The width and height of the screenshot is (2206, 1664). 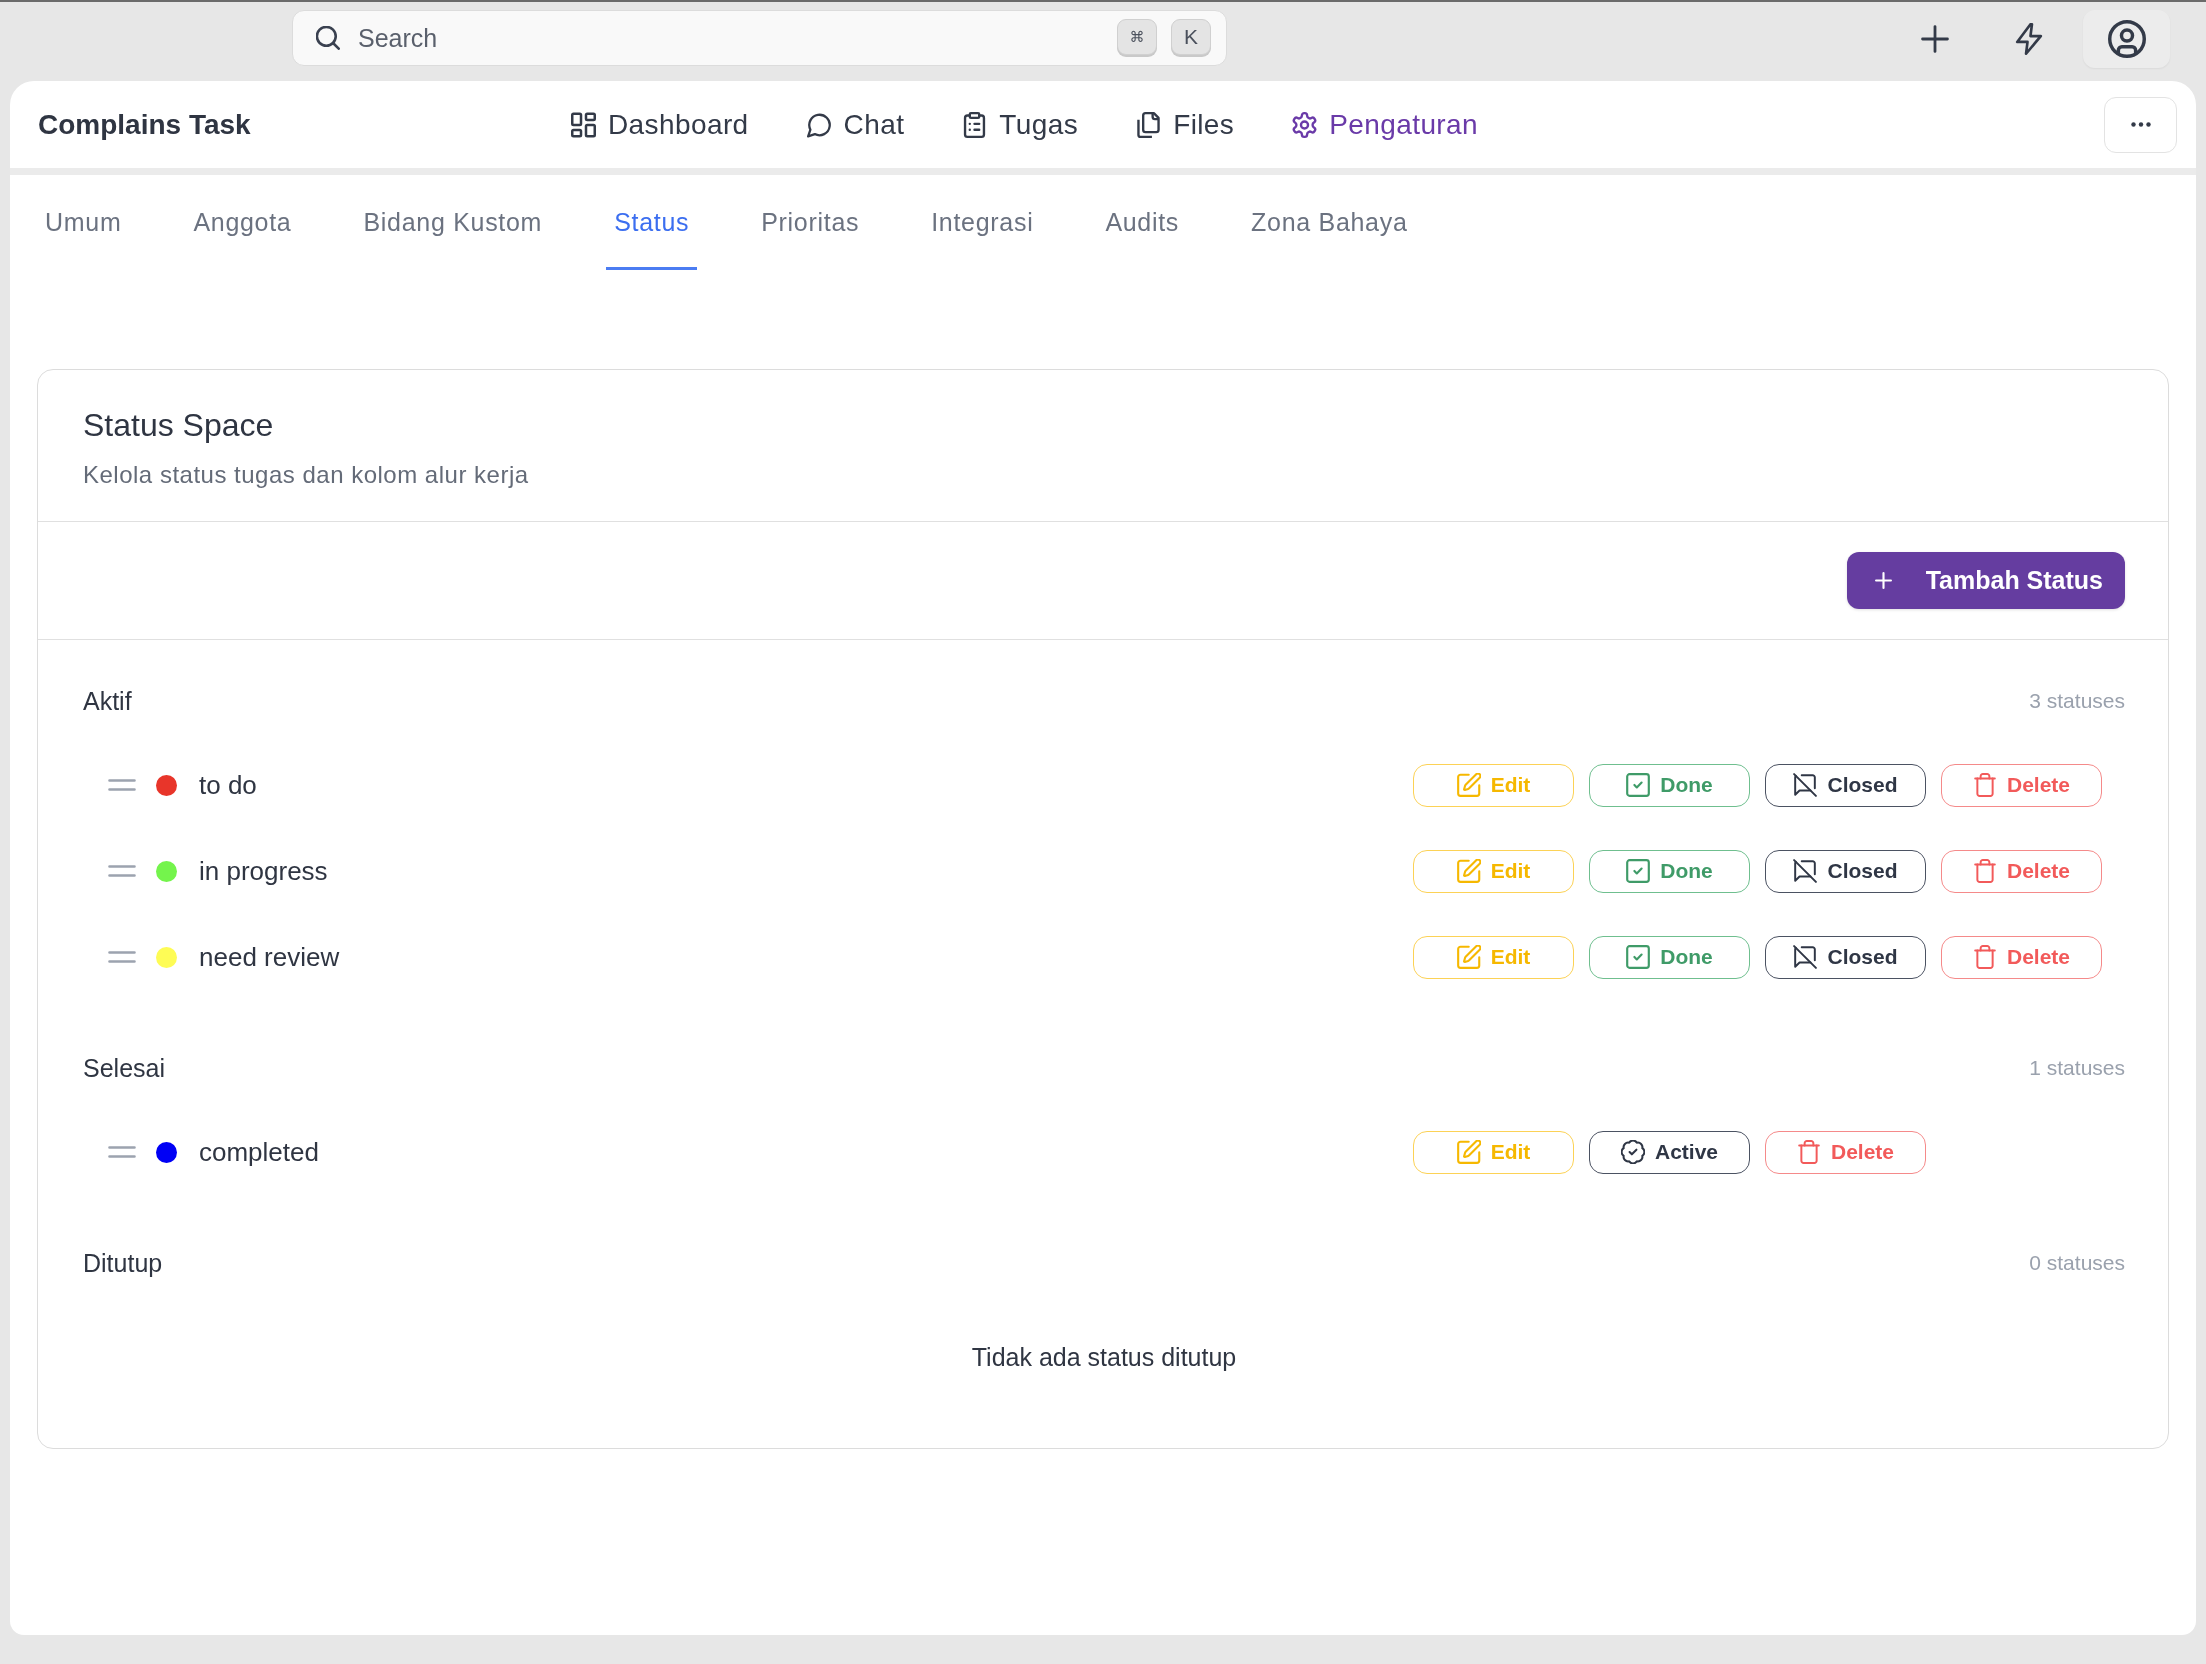 What do you see at coordinates (1185, 124) in the screenshot?
I see `nav-link: Files` at bounding box center [1185, 124].